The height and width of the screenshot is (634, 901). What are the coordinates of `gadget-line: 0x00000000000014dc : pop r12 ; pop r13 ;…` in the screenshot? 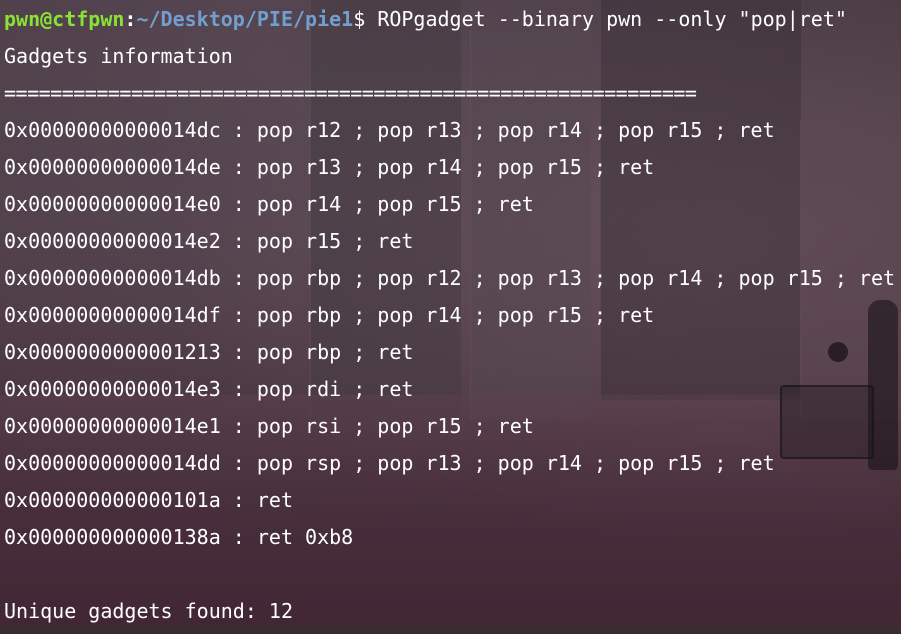 It's located at (389, 130).